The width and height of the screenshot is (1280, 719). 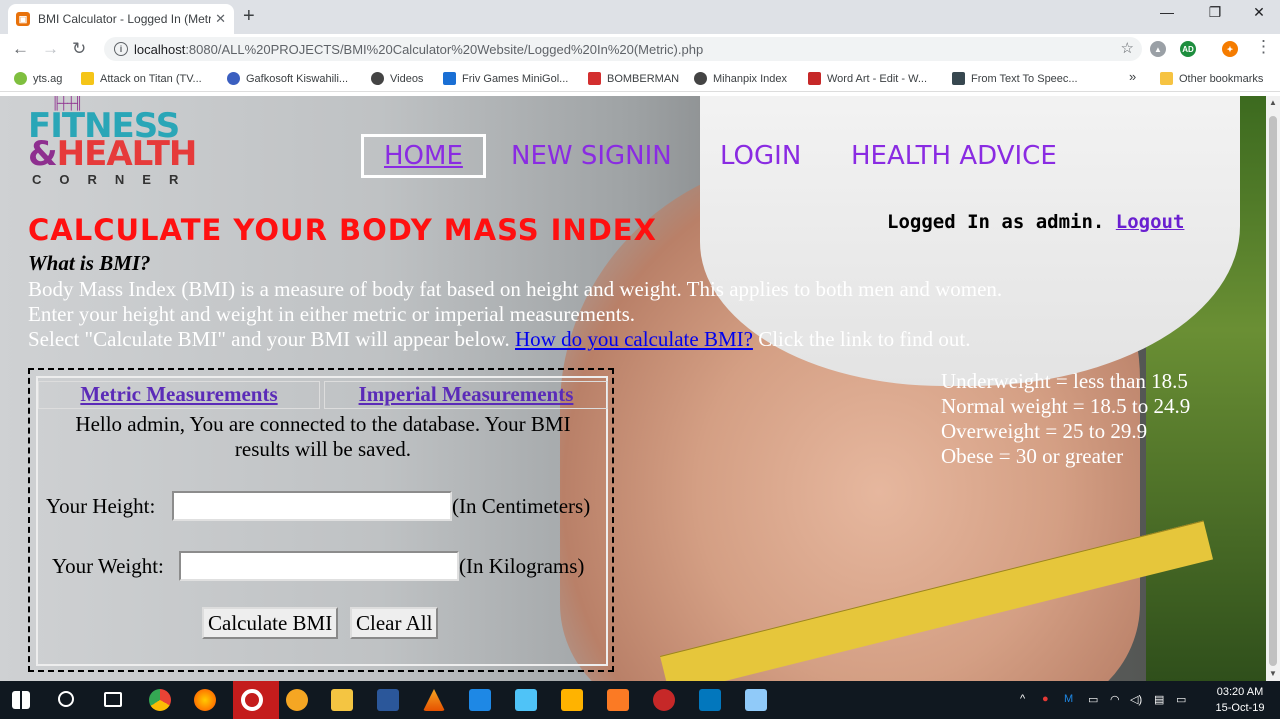 I want to click on firefox-icon, so click(x=205, y=700).